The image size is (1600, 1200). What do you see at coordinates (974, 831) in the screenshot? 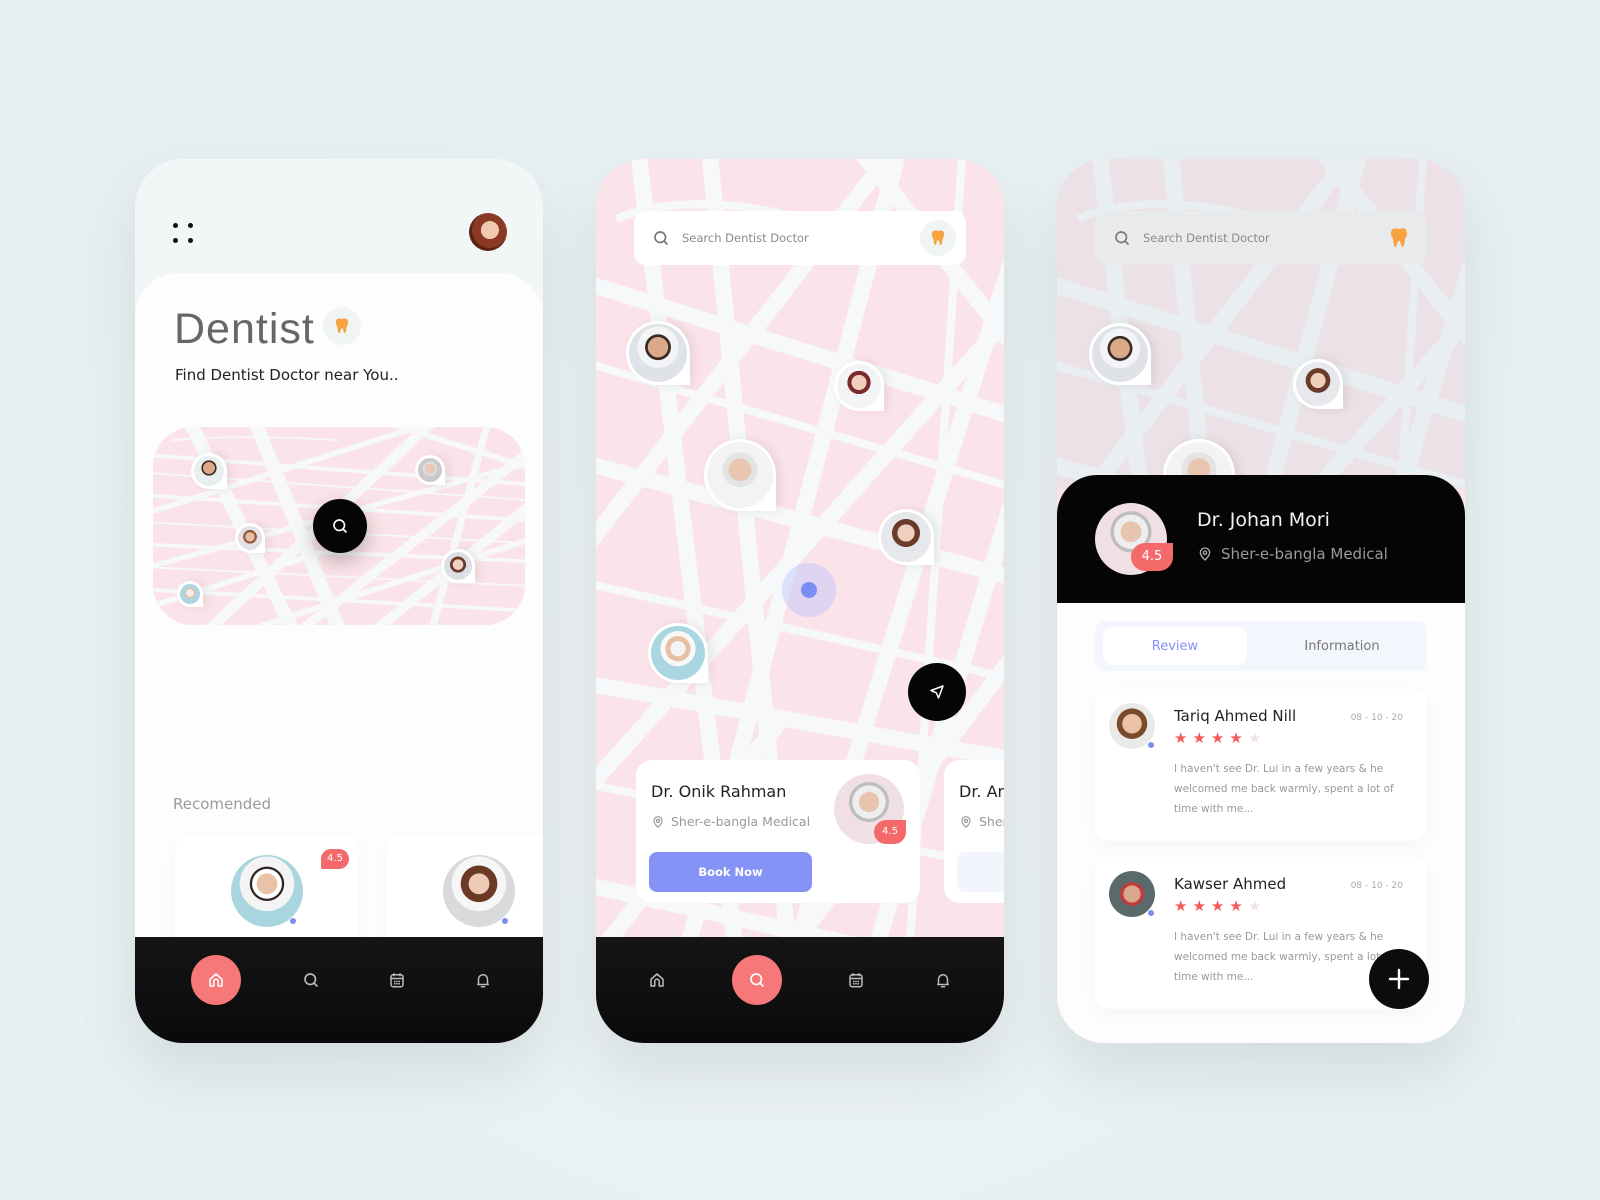
I see `doctor-card: Dr. An Sher` at bounding box center [974, 831].